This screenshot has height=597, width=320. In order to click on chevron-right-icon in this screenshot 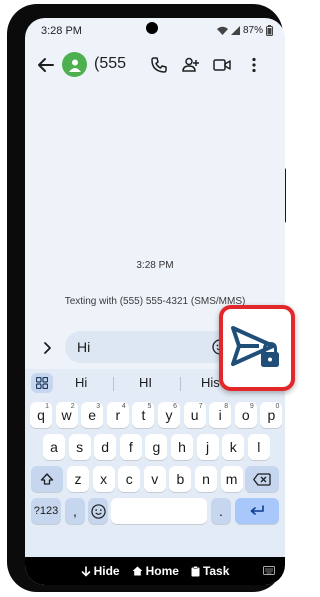, I will do `click(47, 348)`.